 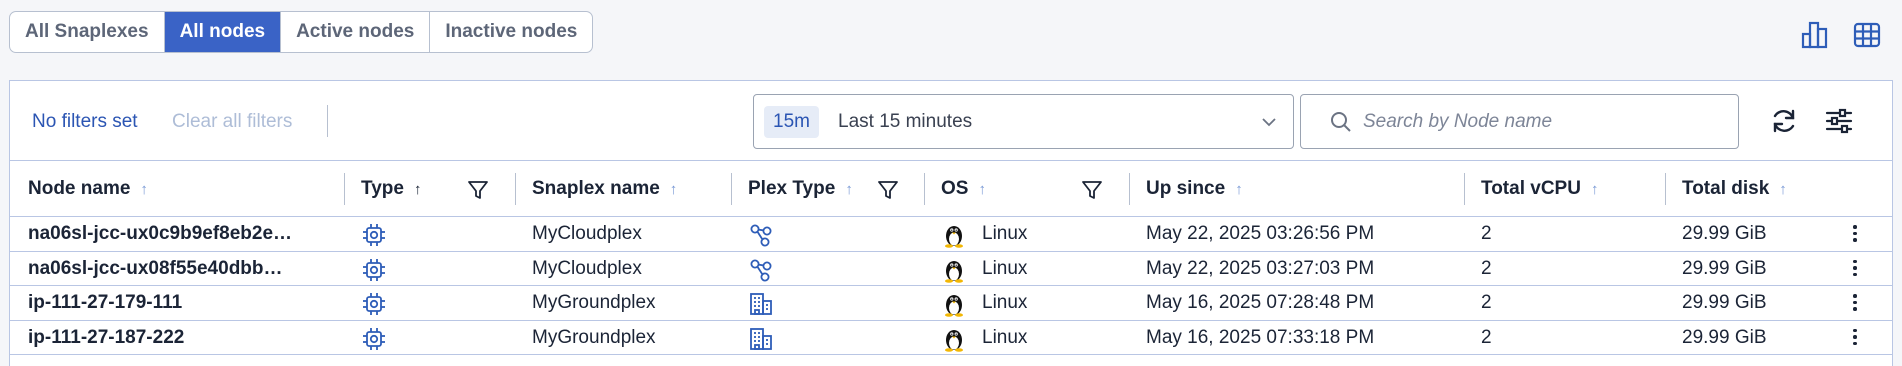 I want to click on tab-all-nodes: All nodes, so click(x=223, y=32).